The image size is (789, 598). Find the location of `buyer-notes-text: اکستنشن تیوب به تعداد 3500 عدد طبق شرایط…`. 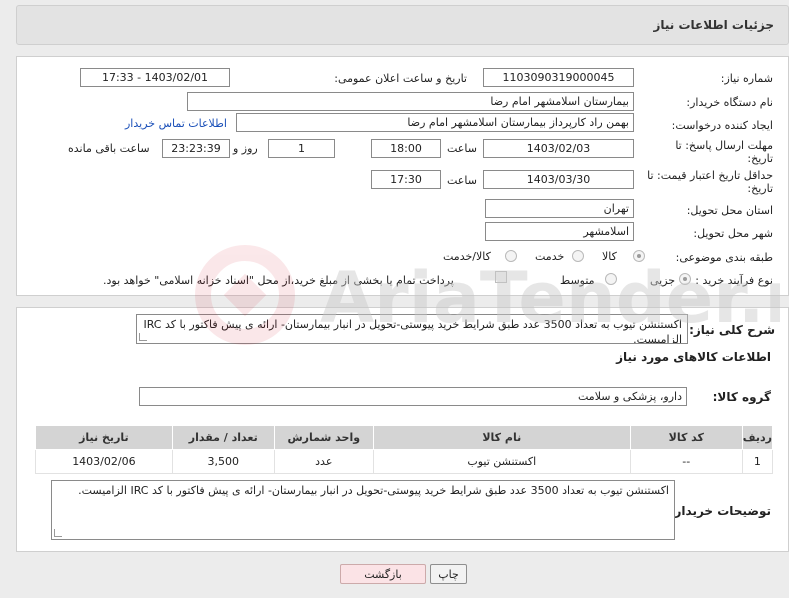

buyer-notes-text: اکستنشن تیوب به تعداد 3500 عدد طبق شرایط… is located at coordinates (373, 490).